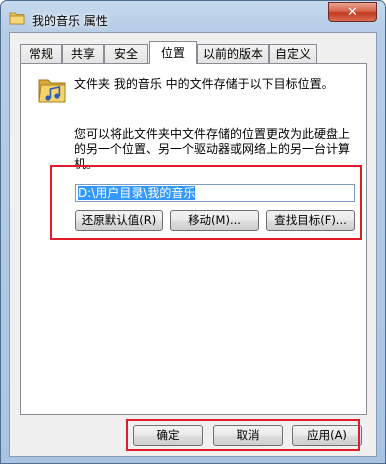 This screenshot has width=386, height=464. Describe the element at coordinates (126, 53) in the screenshot. I see `tab-security: 安全` at that location.